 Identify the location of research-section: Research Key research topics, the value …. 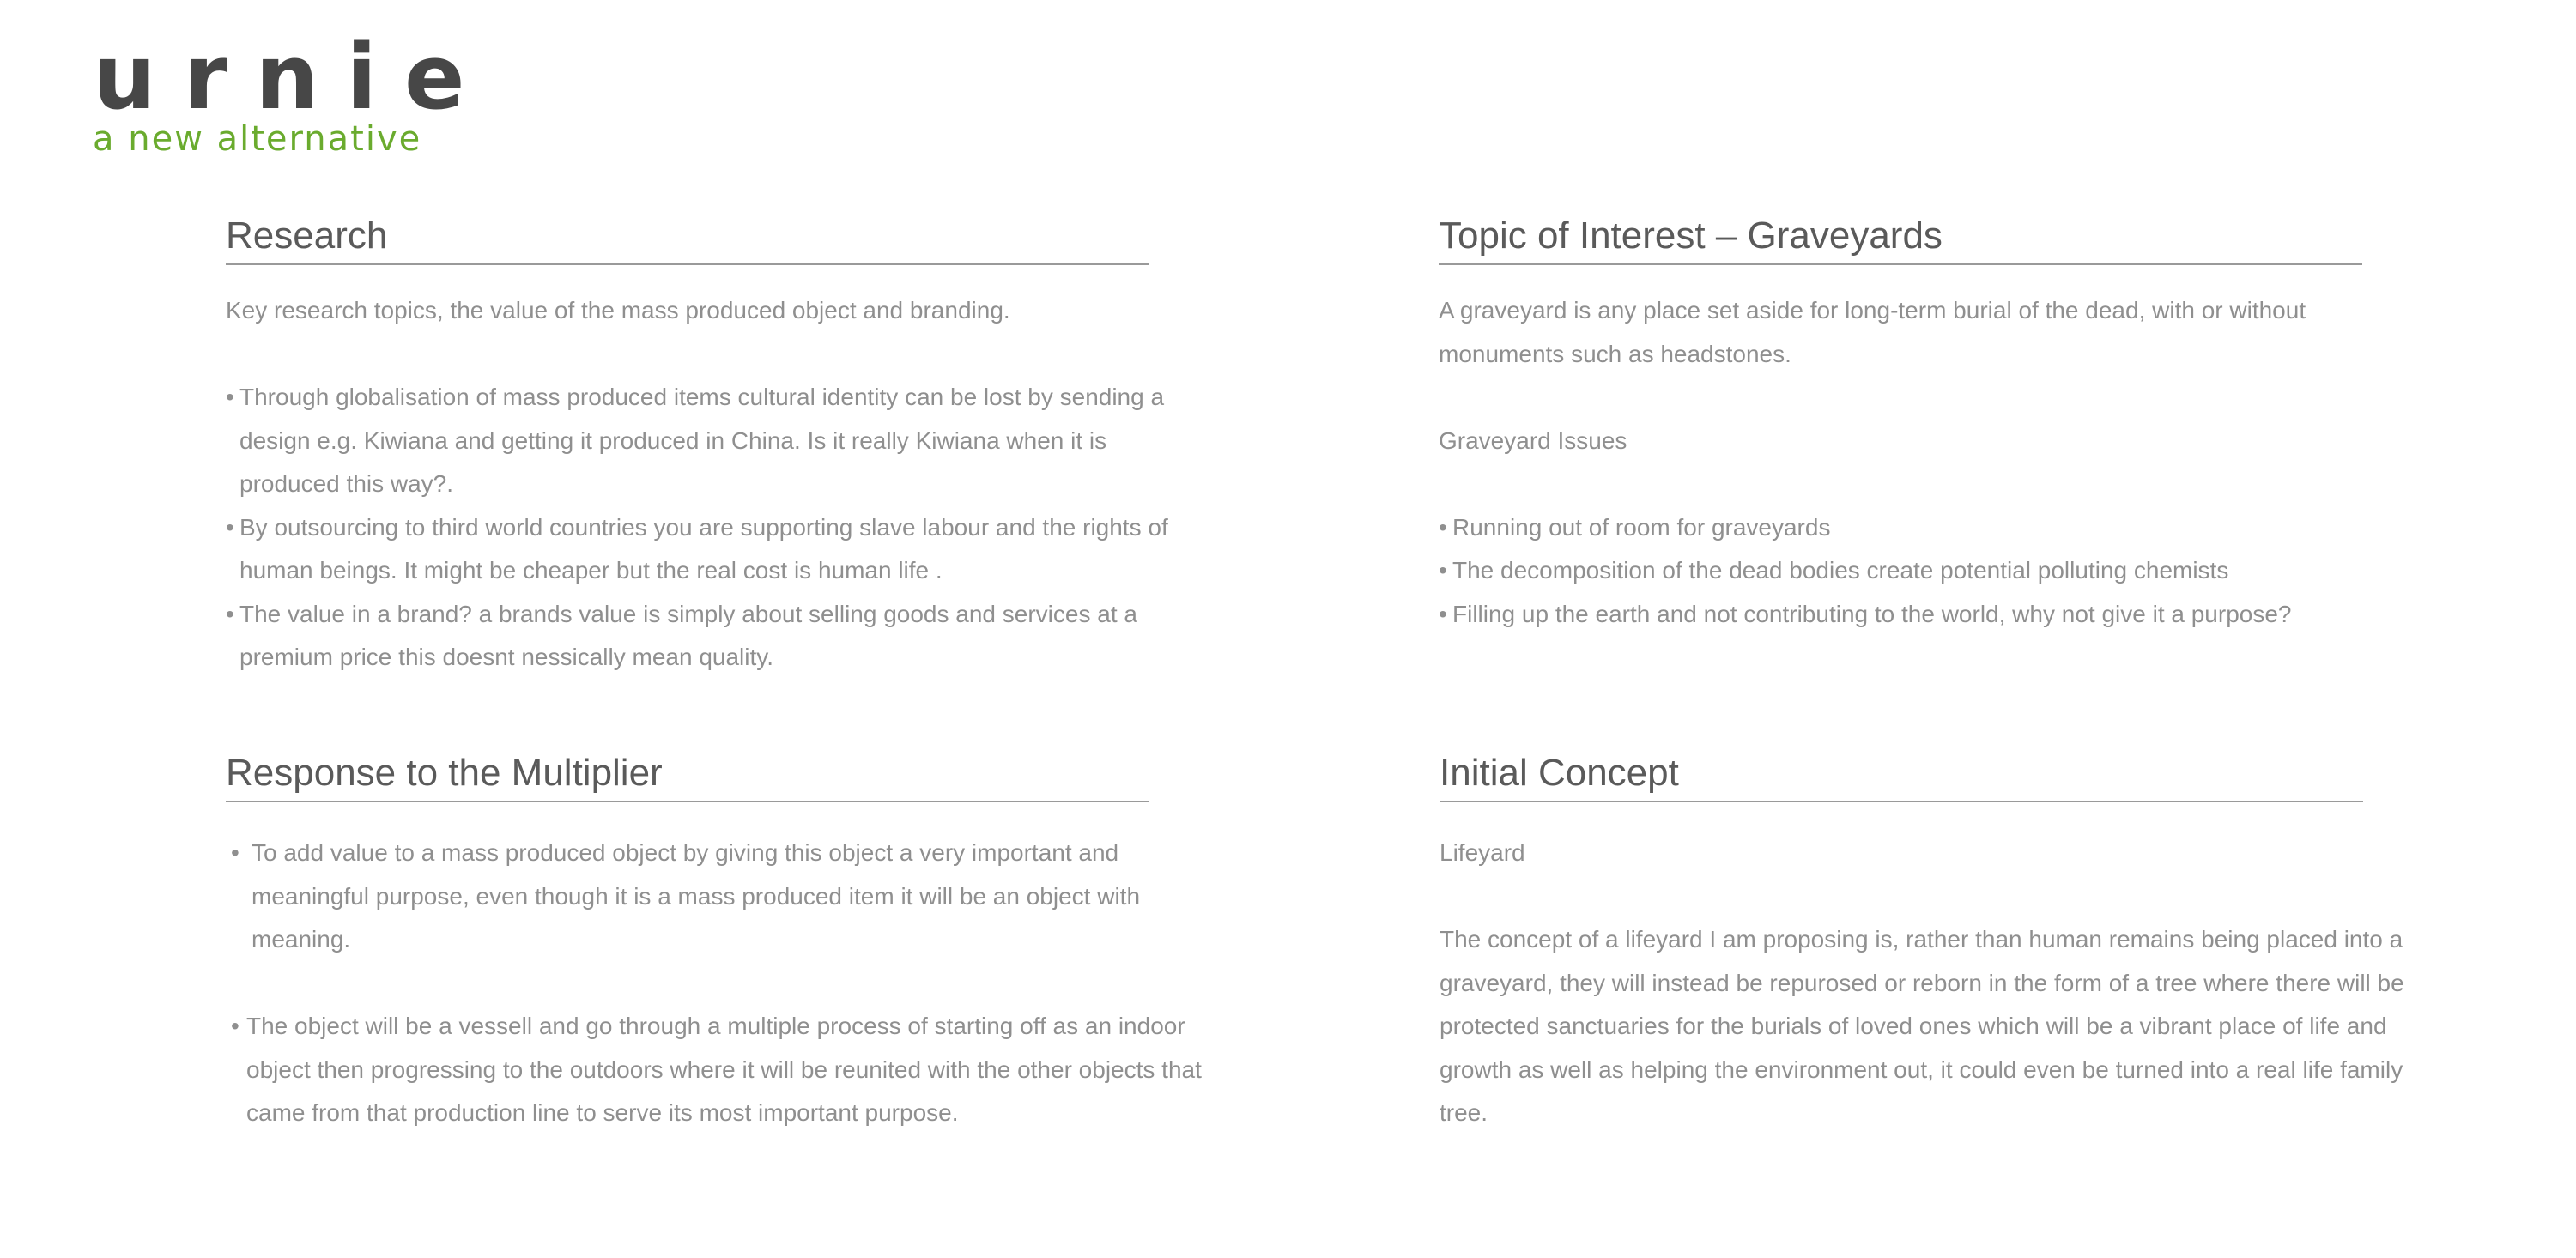
(719, 447).